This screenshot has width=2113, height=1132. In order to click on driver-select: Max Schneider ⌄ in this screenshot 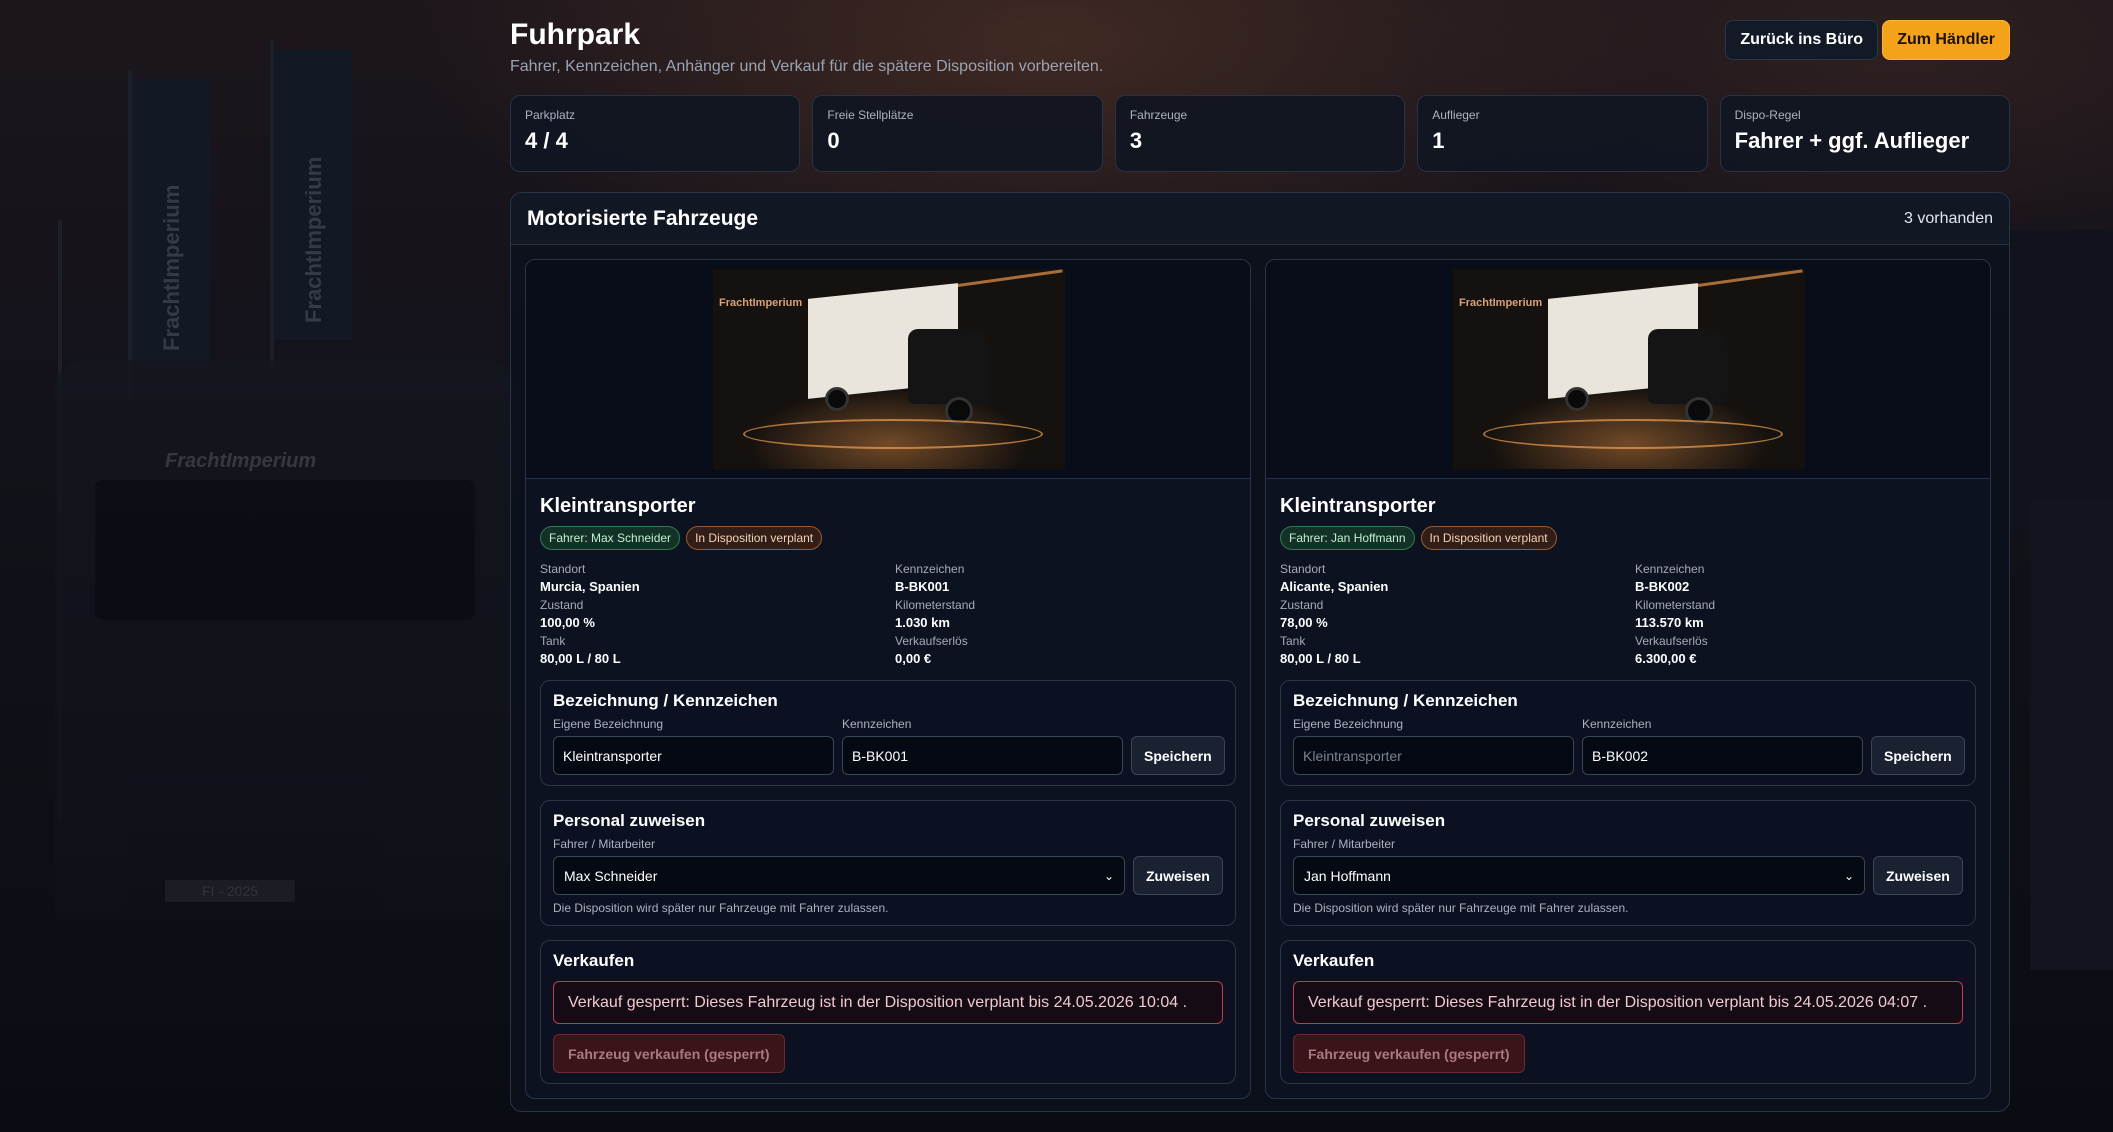, I will do `click(839, 875)`.